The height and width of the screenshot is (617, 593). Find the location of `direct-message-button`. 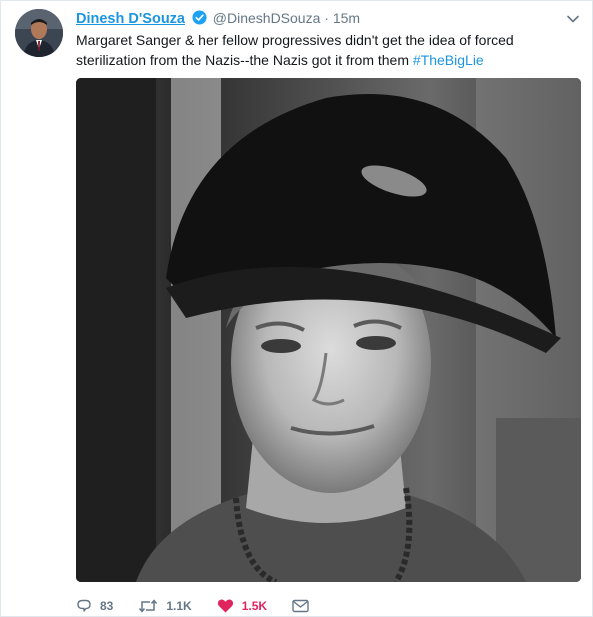

direct-message-button is located at coordinates (304, 606).